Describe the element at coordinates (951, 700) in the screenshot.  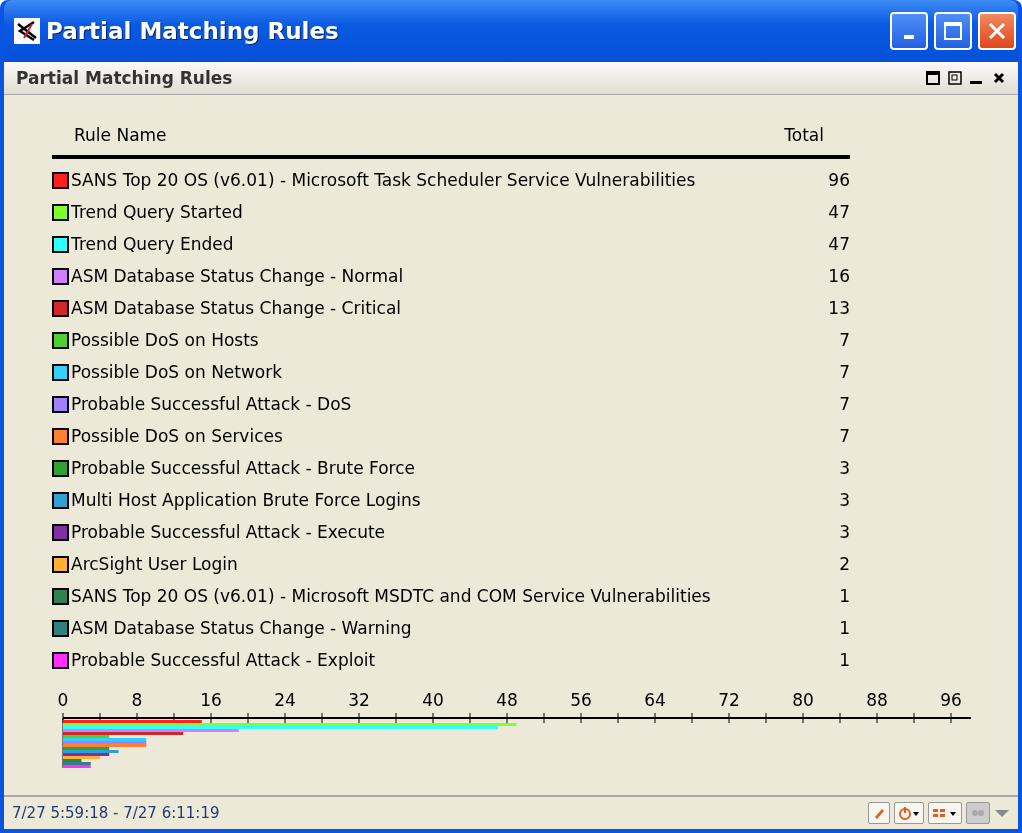
I see `axis-tick-label: 96` at that location.